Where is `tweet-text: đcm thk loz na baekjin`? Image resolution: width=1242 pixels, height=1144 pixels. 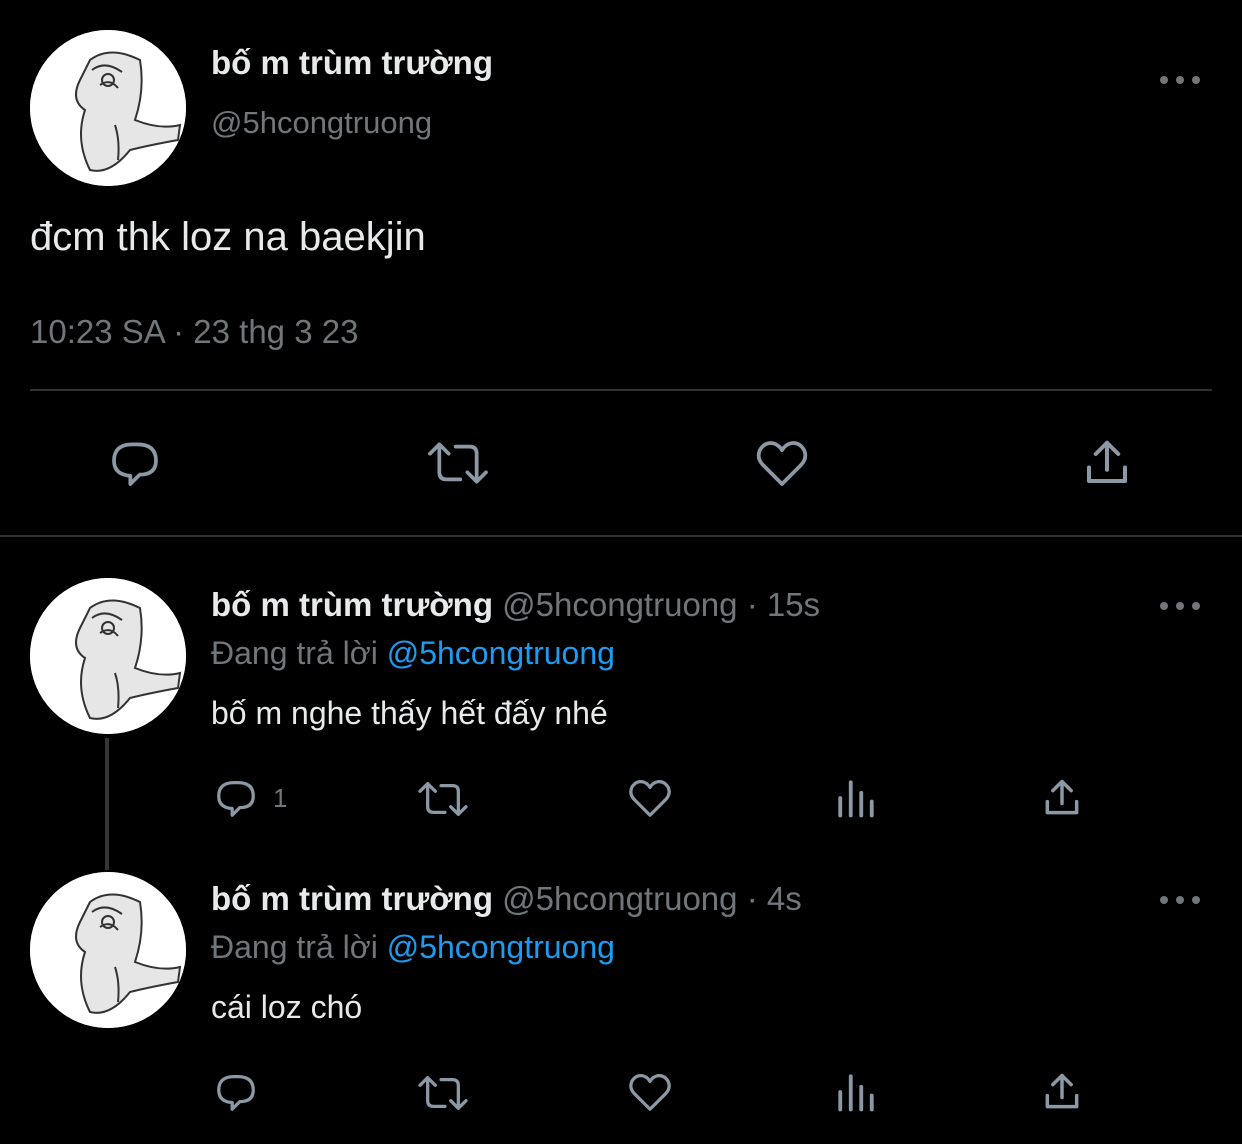
tweet-text: đcm thk loz na baekjin is located at coordinates (228, 237).